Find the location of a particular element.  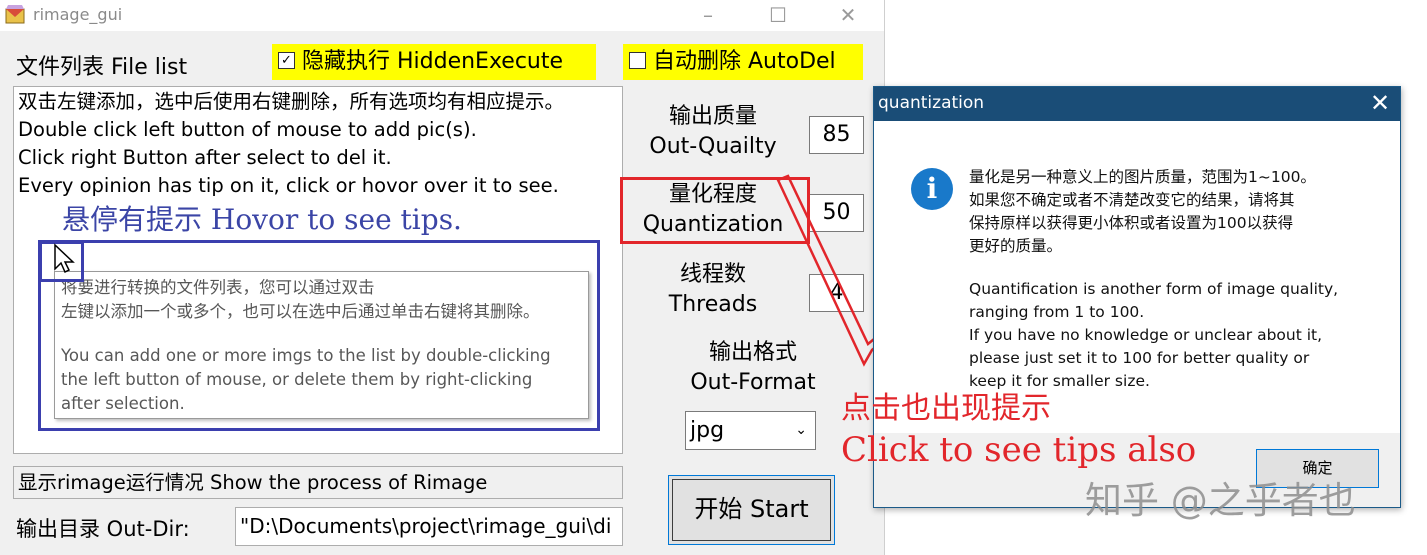

status-text: 显示rimage运行情况 Show the process of Rimage is located at coordinates (253, 482).